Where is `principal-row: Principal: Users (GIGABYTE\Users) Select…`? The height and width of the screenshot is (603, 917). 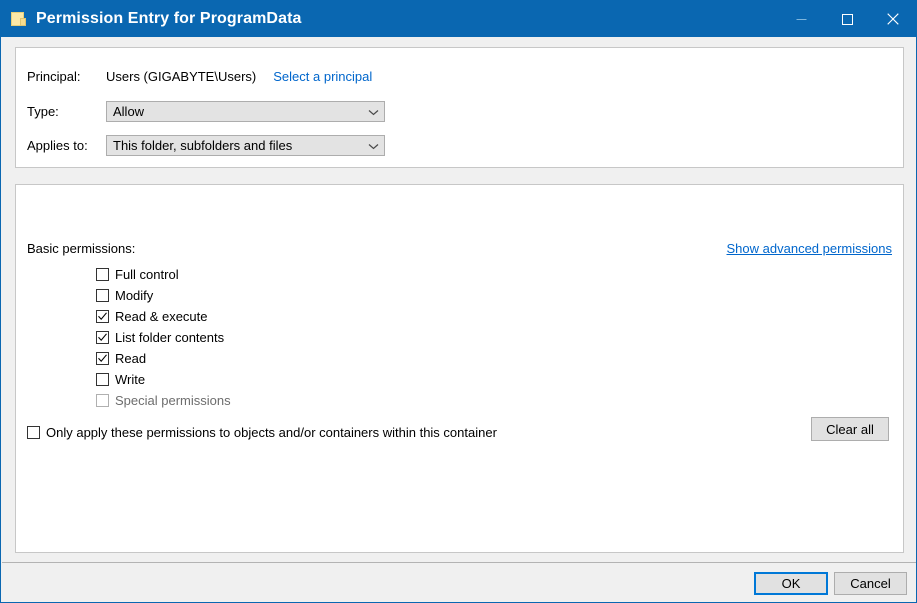 principal-row: Principal: Users (GIGABYTE\Users) Select… is located at coordinates (199, 76).